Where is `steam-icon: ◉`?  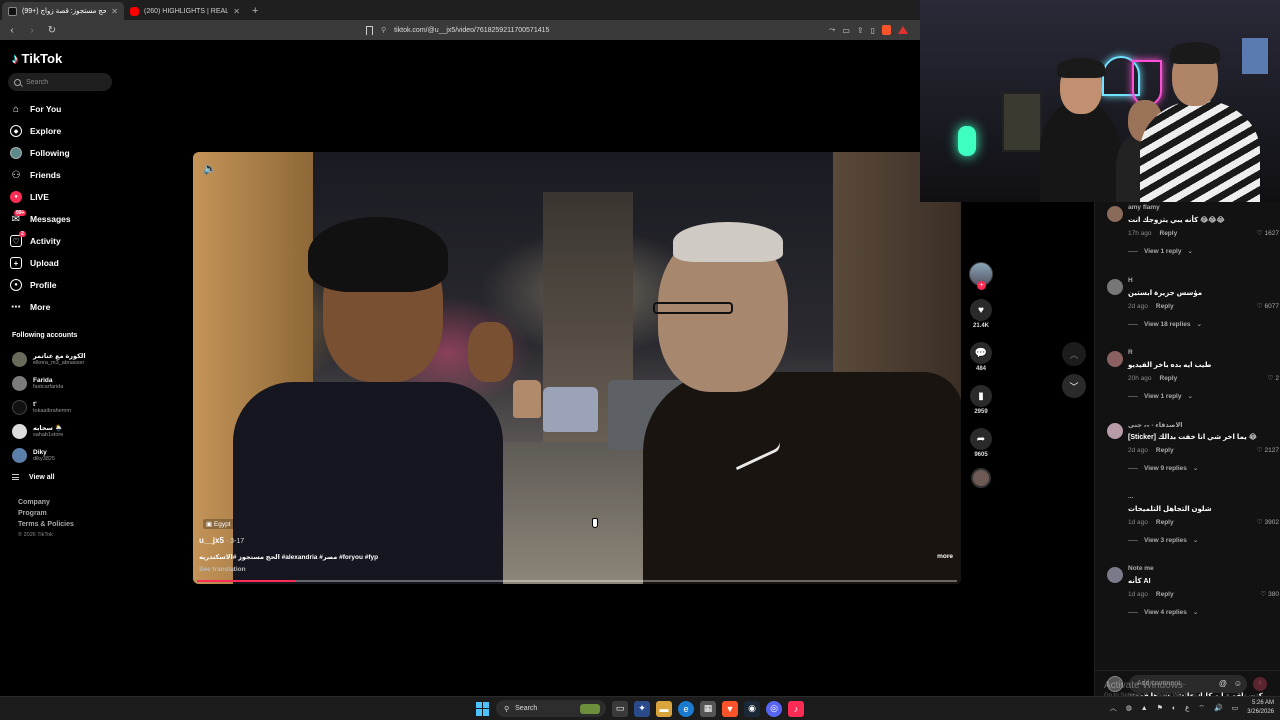 steam-icon: ◉ is located at coordinates (752, 708).